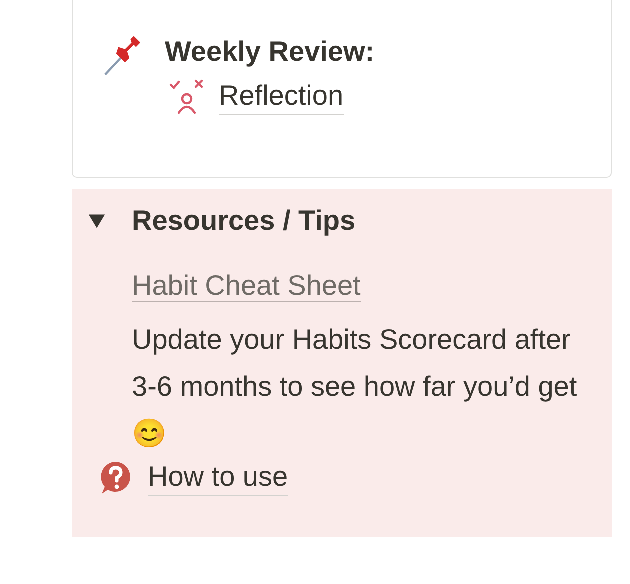 The image size is (630, 584). Describe the element at coordinates (281, 96) in the screenshot. I see `reflection-link: Reflection` at that location.